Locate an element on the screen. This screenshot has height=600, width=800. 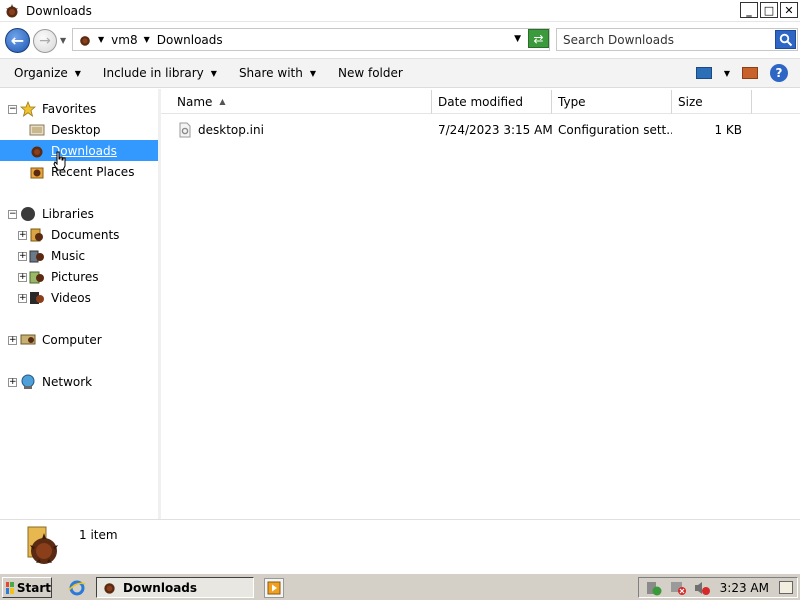
clock: 3:23 AM is located at coordinates (744, 588).